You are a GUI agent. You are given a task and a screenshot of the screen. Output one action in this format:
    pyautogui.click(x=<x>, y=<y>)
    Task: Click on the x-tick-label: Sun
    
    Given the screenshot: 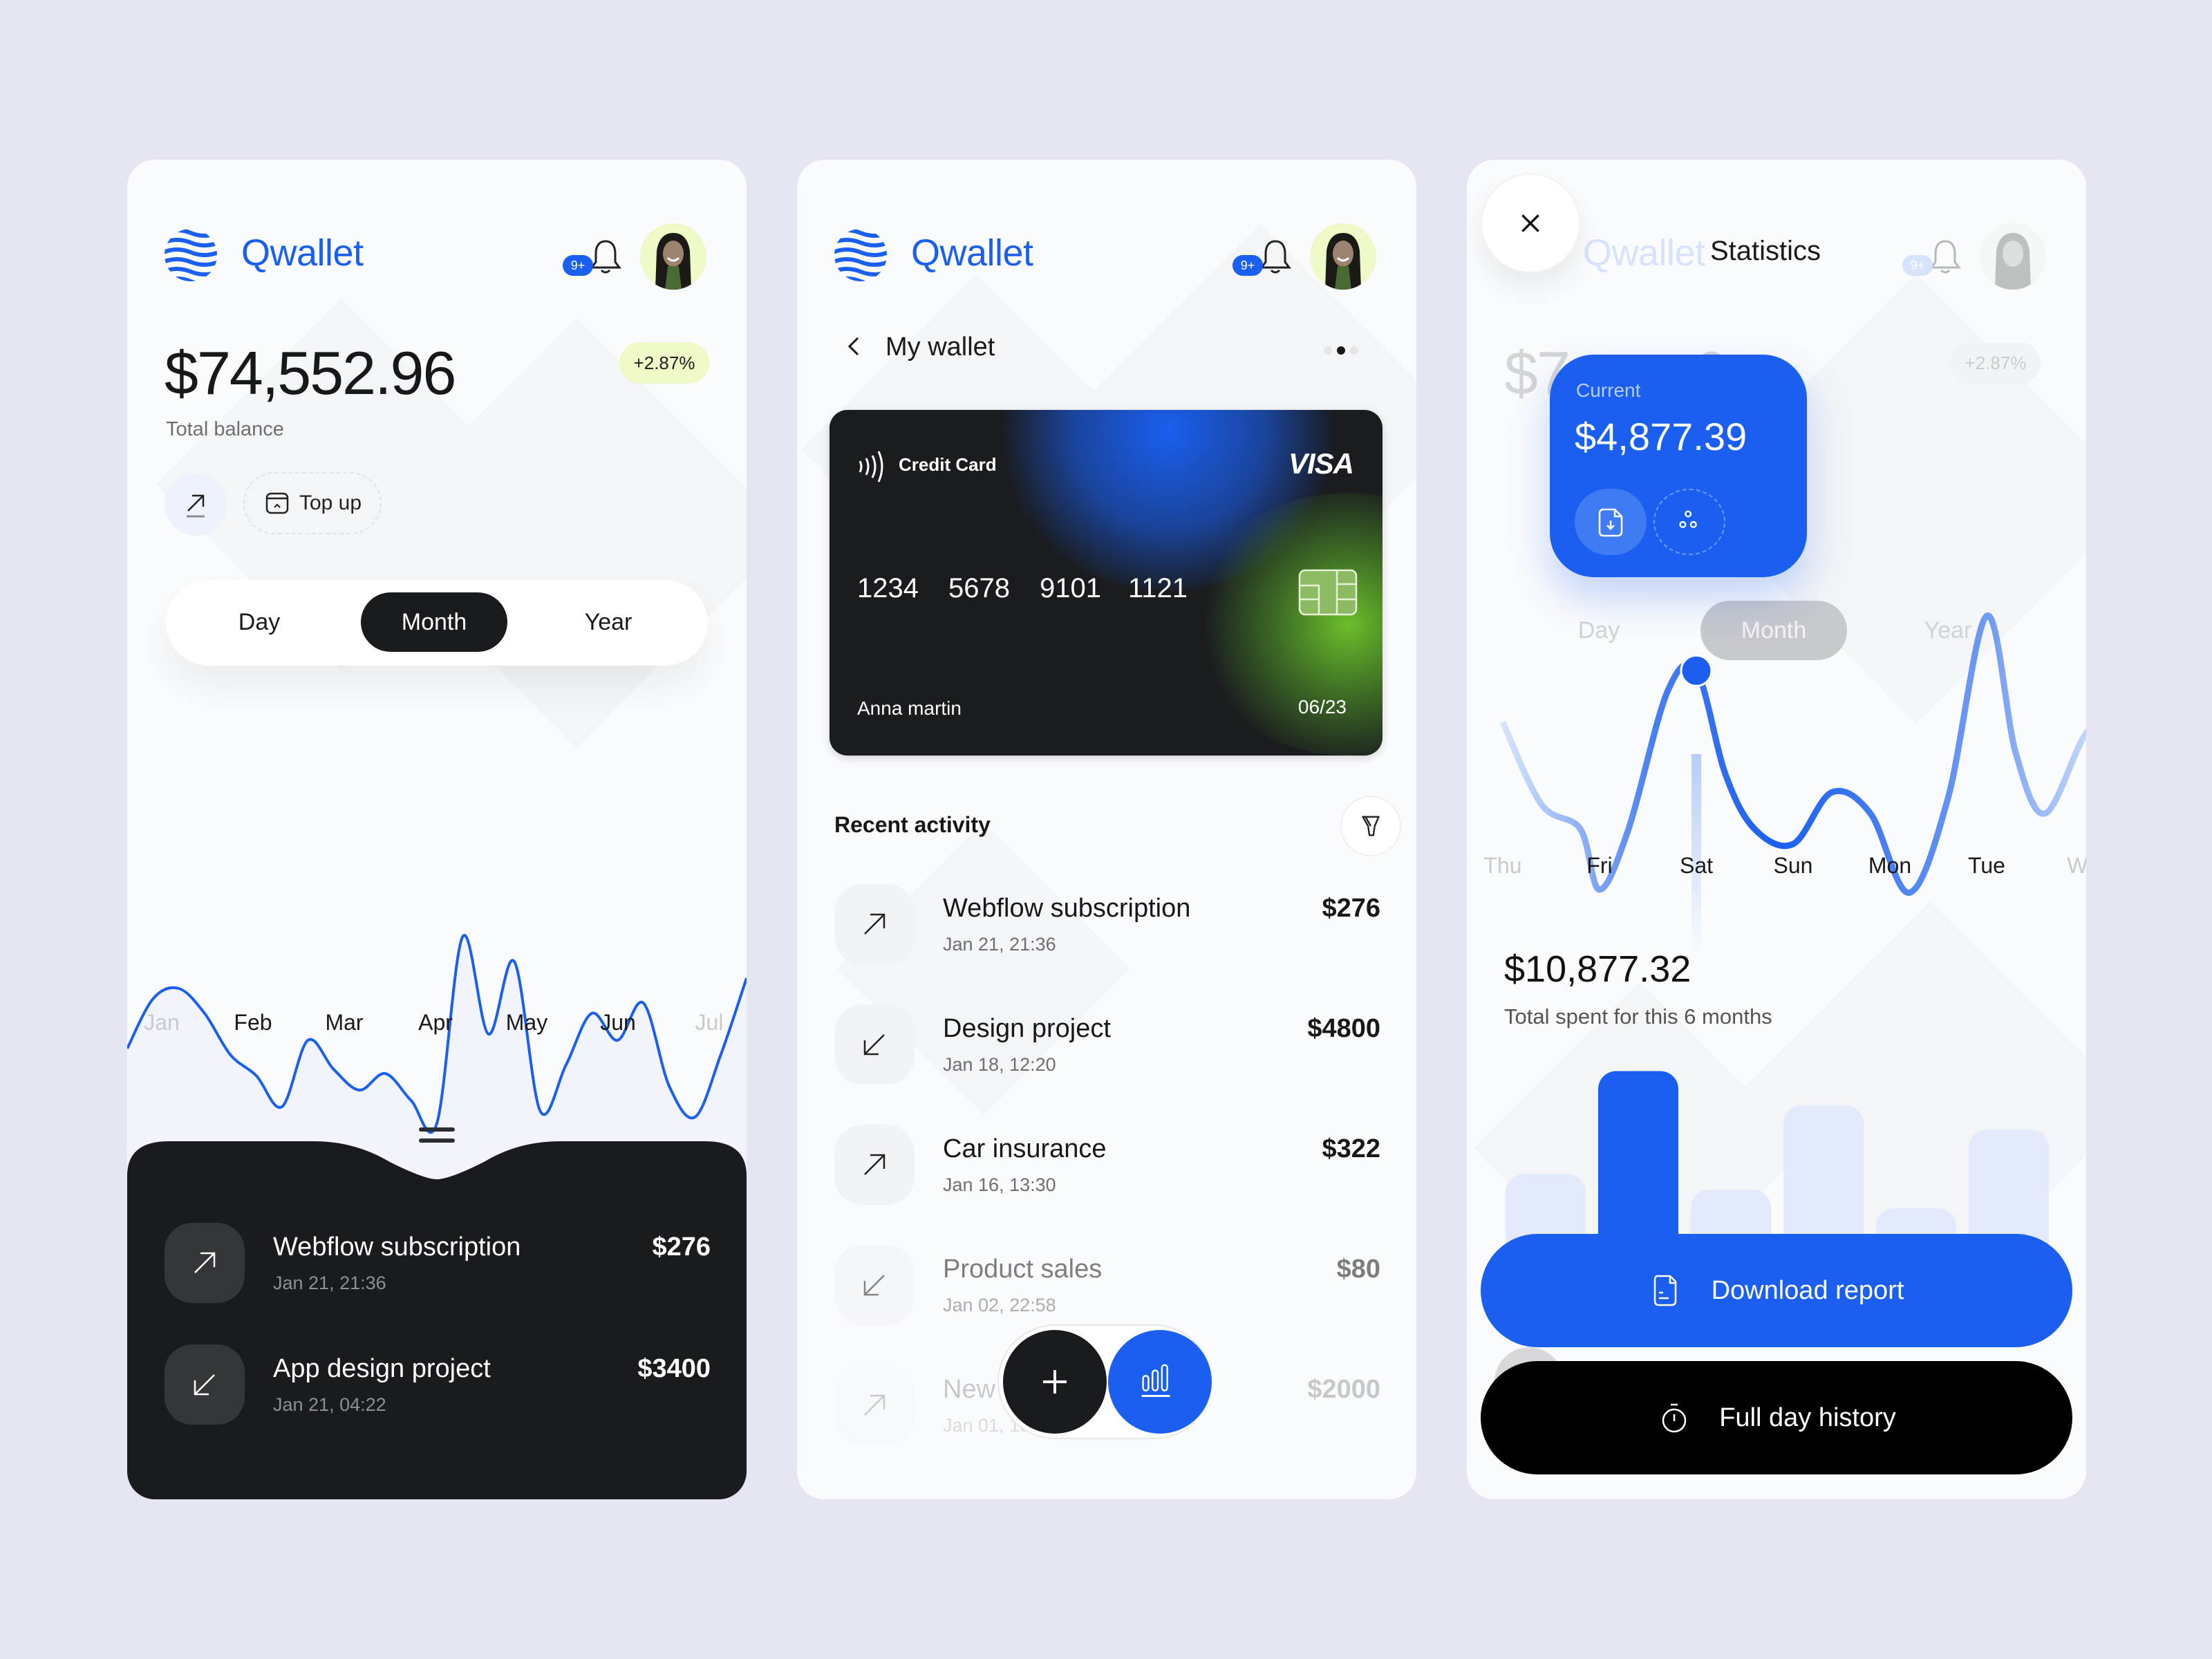 What is the action you would take?
    pyautogui.click(x=1793, y=866)
    